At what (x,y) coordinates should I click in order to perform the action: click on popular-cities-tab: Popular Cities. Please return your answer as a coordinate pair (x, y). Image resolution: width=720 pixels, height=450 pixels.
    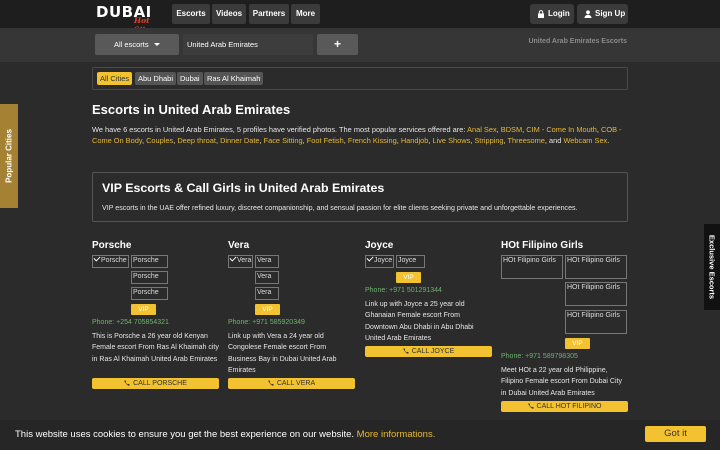
    Looking at the image, I should click on (9, 156).